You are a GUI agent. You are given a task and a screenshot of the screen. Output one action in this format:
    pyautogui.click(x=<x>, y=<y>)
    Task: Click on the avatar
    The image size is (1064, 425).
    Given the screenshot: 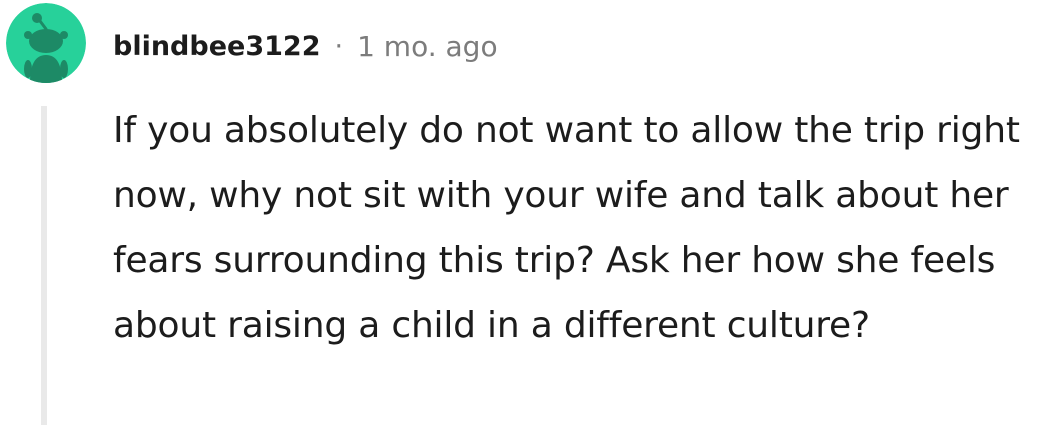 What is the action you would take?
    pyautogui.click(x=46, y=43)
    